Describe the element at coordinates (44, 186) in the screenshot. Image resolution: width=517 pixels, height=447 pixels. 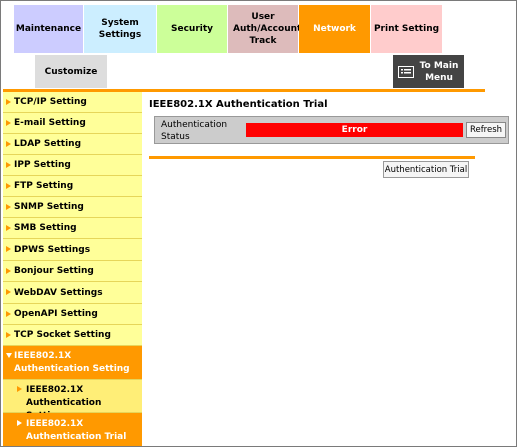
I see `sidebar-item-label: FTP Setting` at that location.